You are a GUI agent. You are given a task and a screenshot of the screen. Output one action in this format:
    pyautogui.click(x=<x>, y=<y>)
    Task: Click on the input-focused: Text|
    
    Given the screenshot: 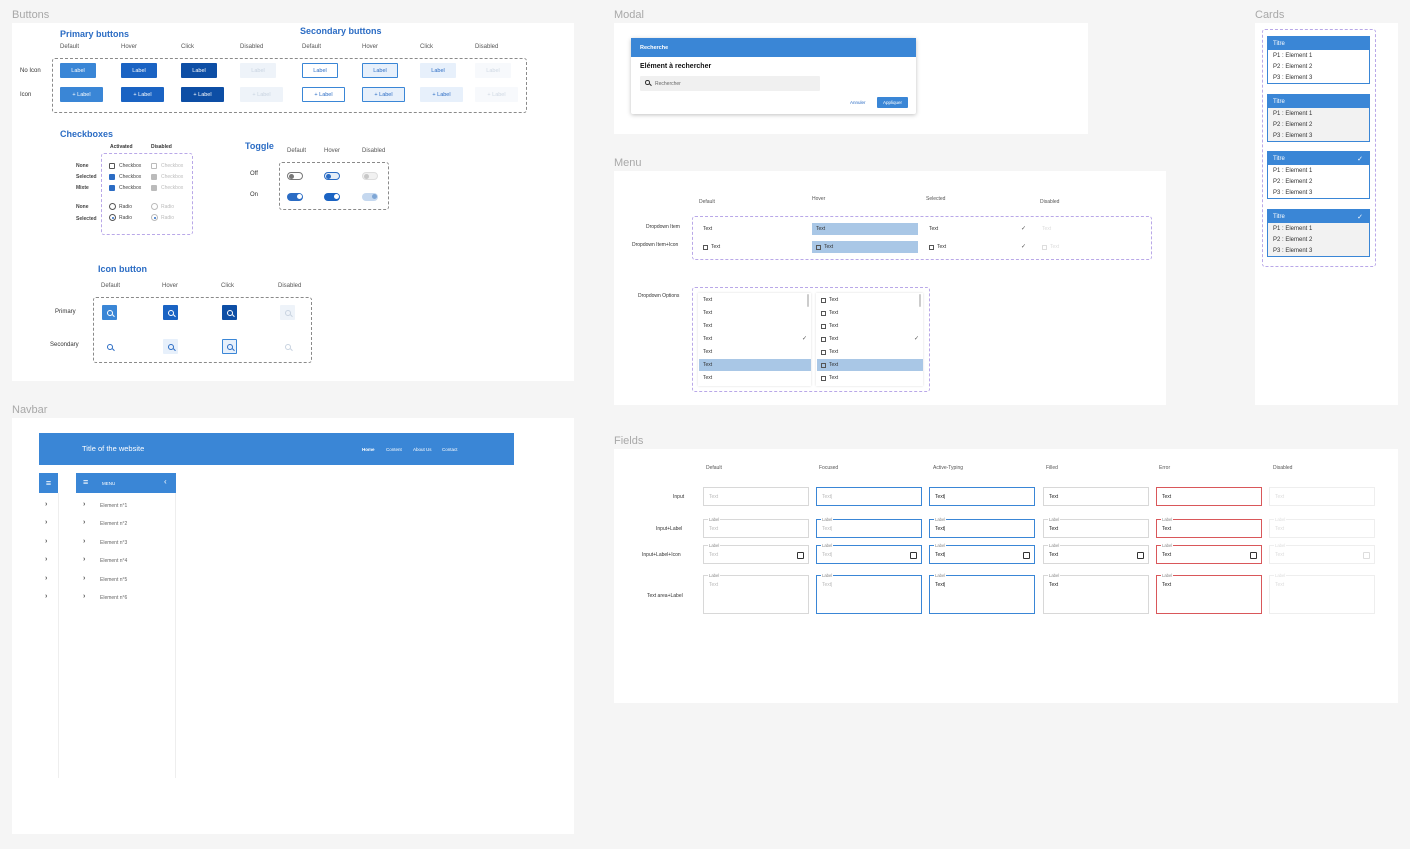 What is the action you would take?
    pyautogui.click(x=869, y=496)
    